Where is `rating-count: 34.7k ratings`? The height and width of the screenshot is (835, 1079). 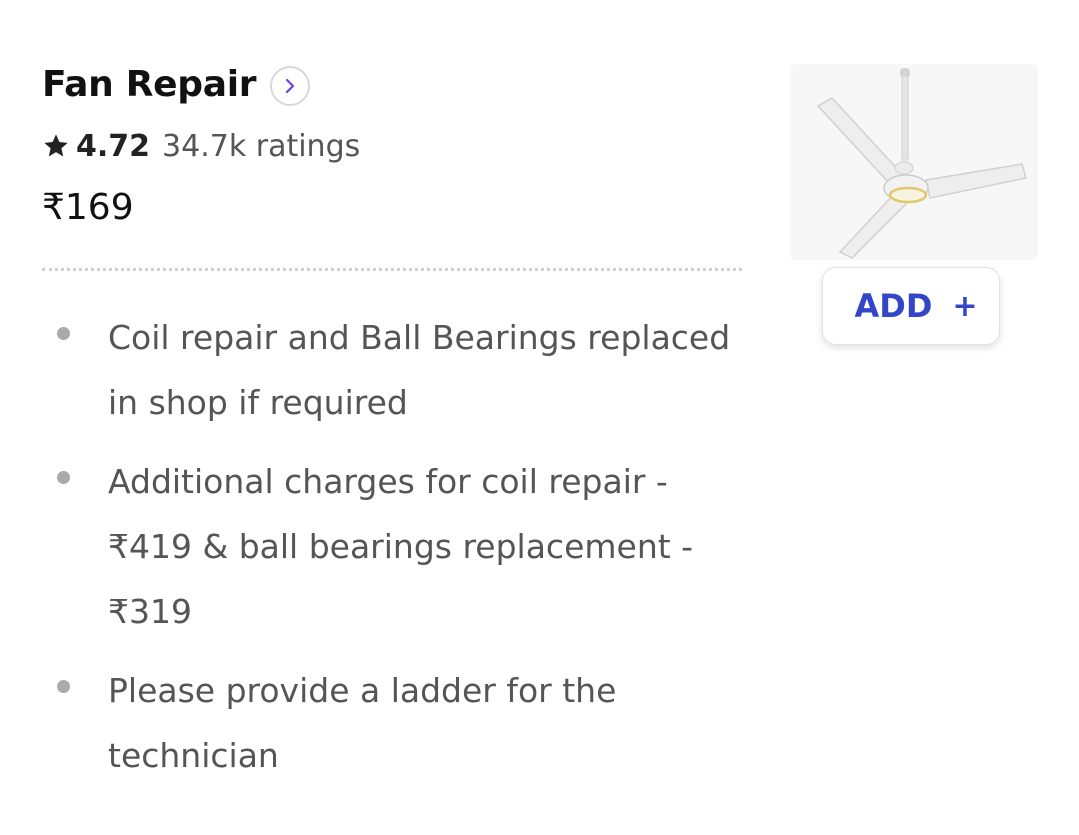
rating-count: 34.7k ratings is located at coordinates (261, 146).